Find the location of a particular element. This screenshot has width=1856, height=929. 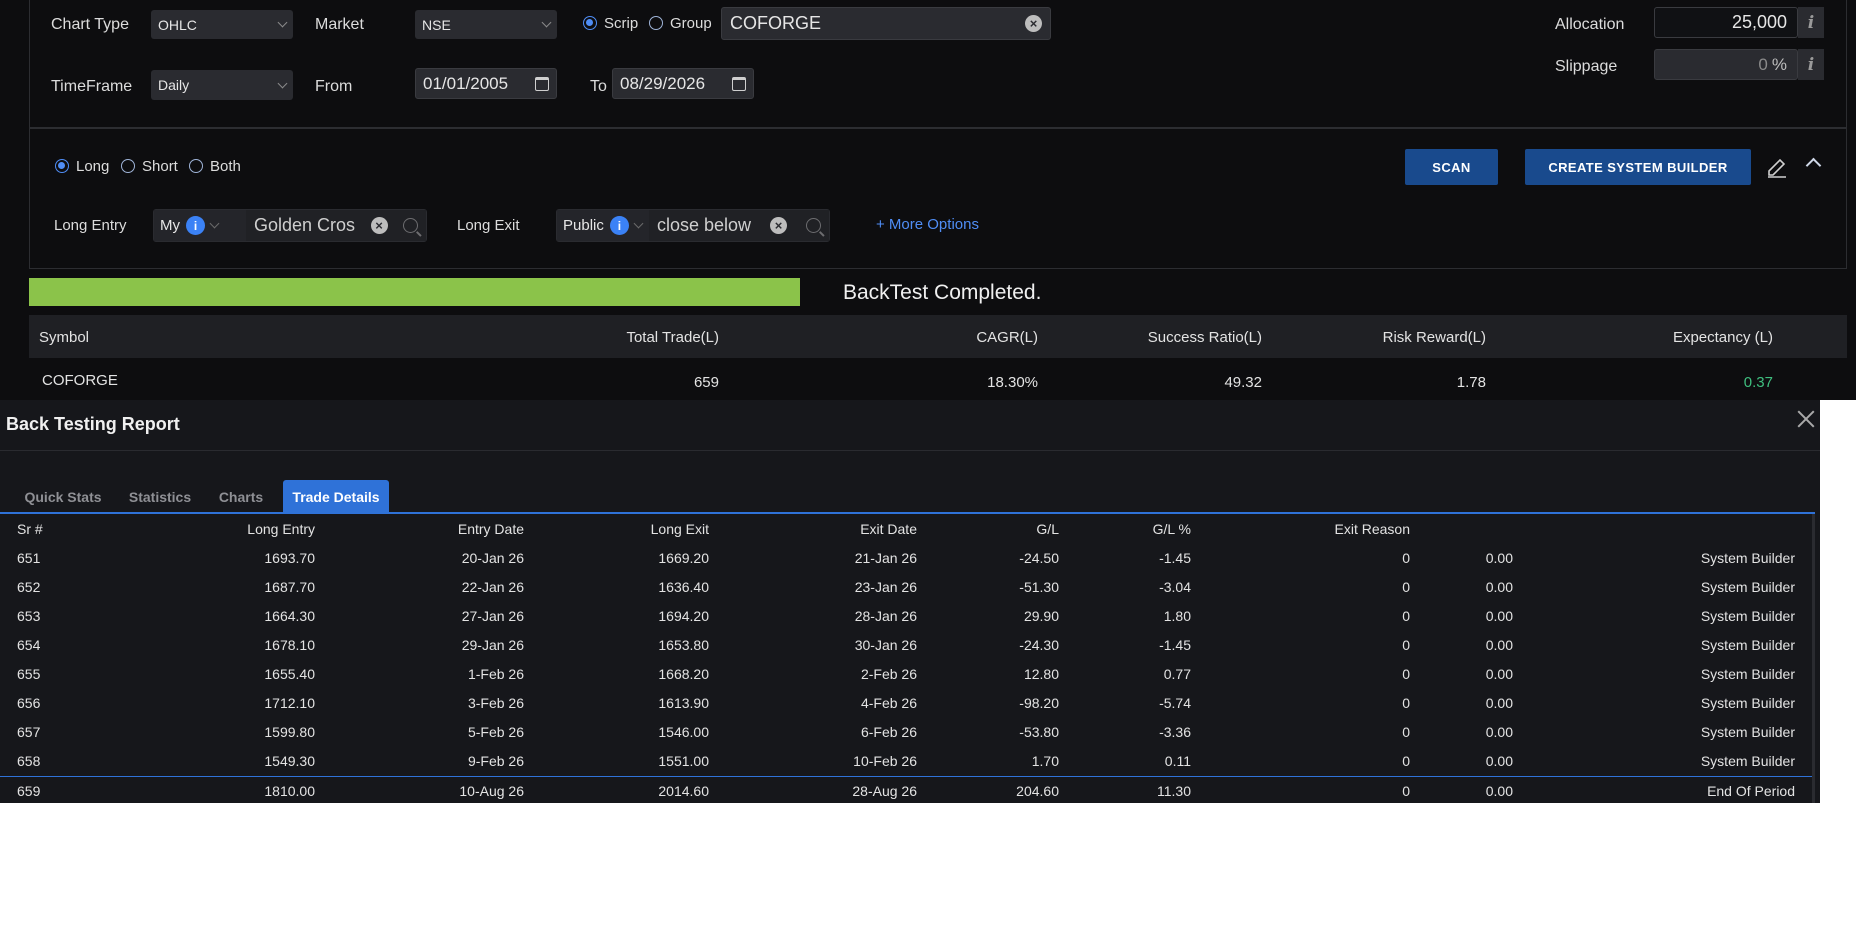

long-entry-value-input: Golden Cros × is located at coordinates (336, 225).